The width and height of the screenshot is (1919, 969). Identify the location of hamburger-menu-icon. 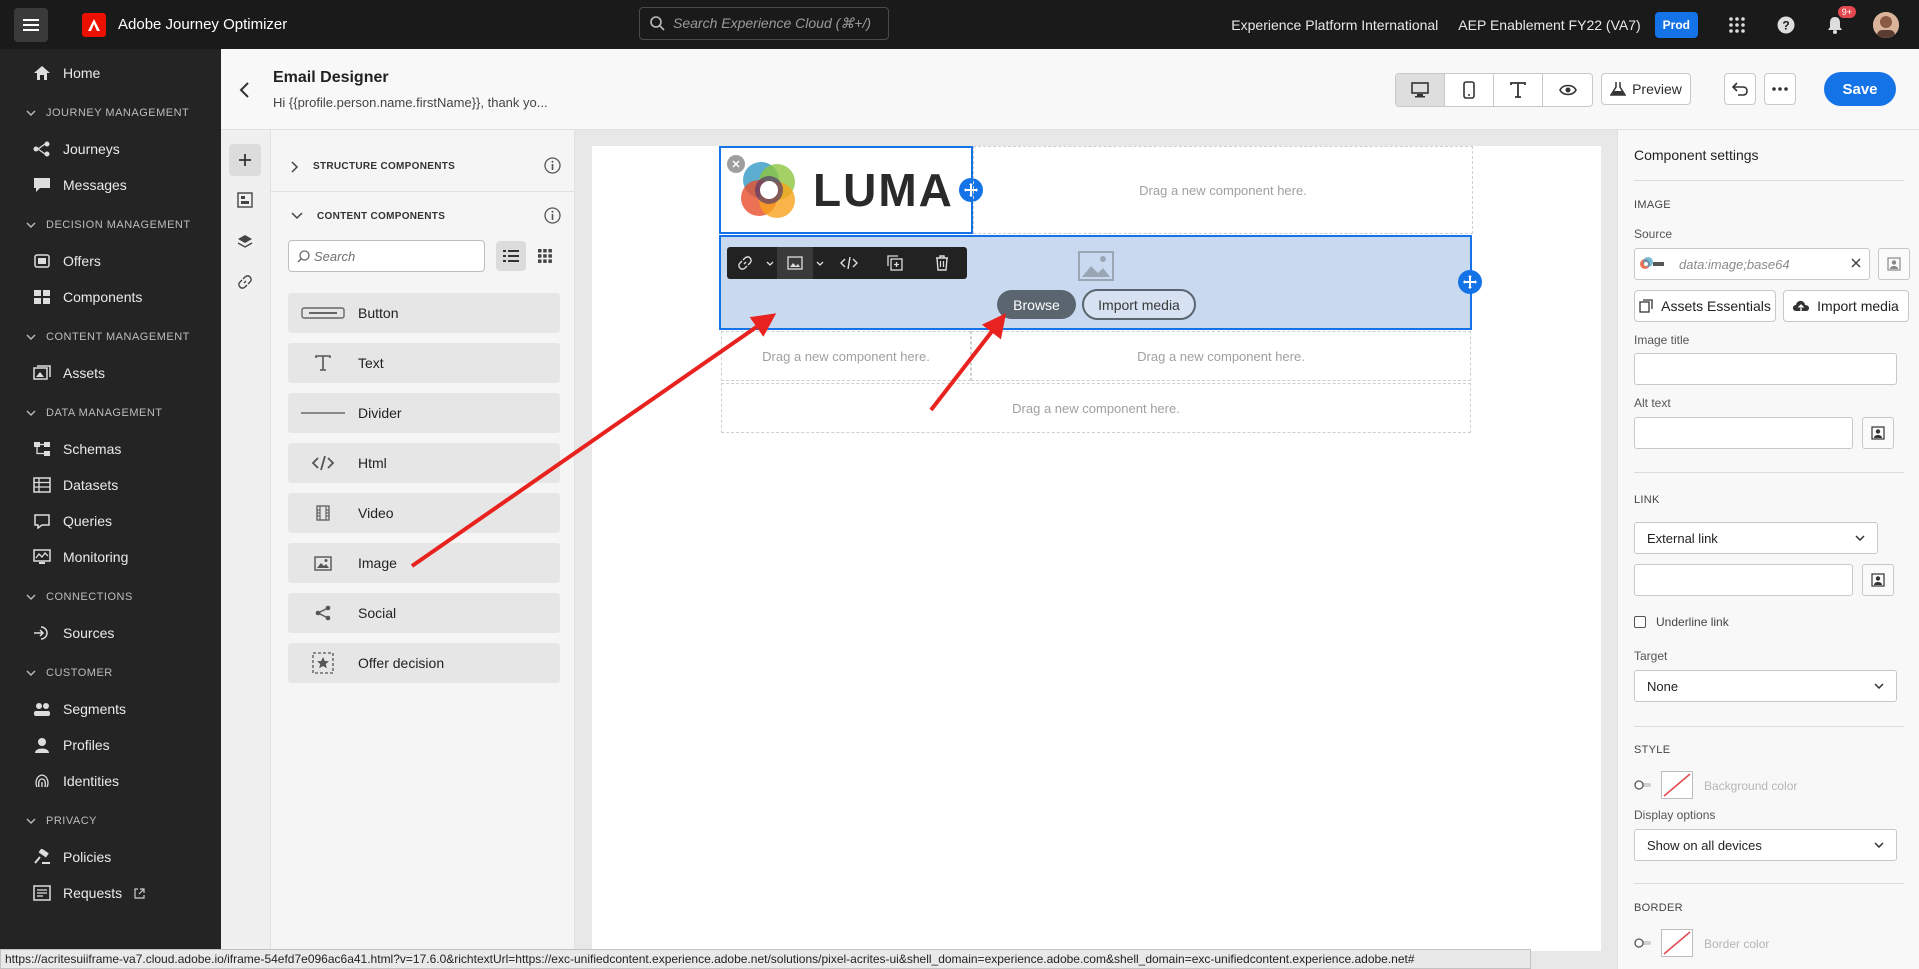
(31, 24).